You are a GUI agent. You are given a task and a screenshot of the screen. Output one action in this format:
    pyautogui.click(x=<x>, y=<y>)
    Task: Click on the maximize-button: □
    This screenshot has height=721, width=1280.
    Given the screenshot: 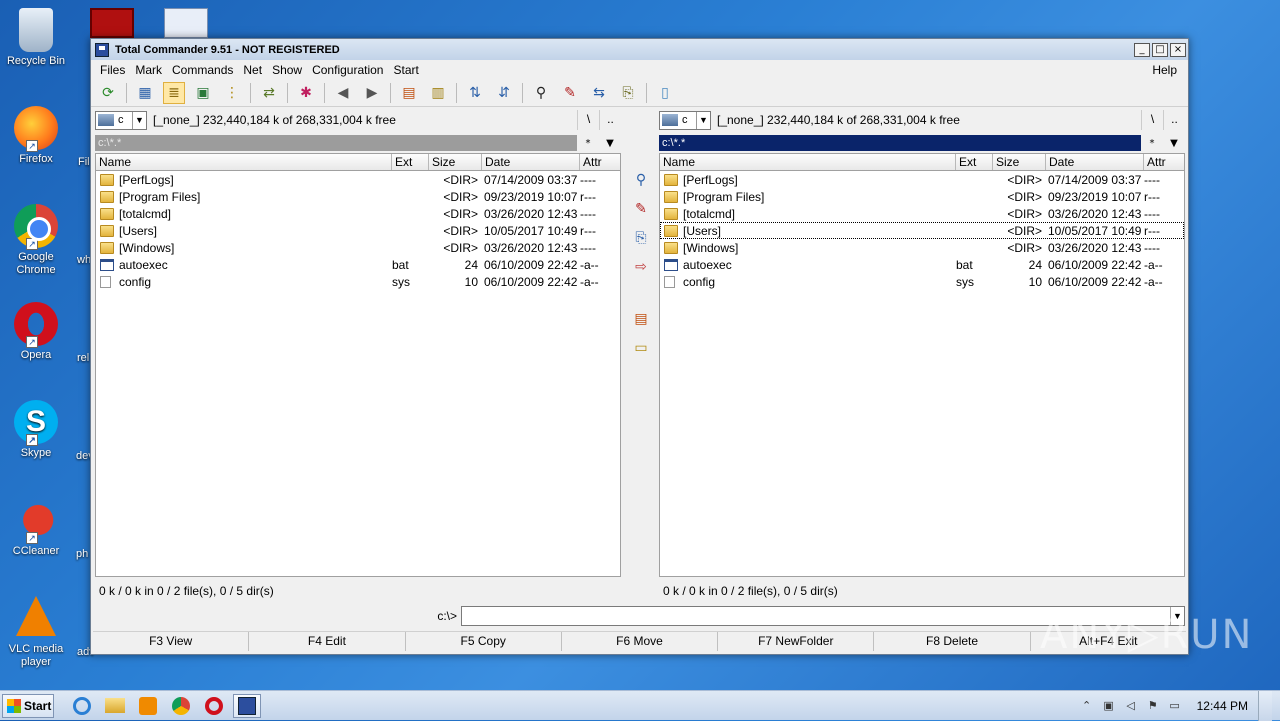 What is the action you would take?
    pyautogui.click(x=1160, y=49)
    